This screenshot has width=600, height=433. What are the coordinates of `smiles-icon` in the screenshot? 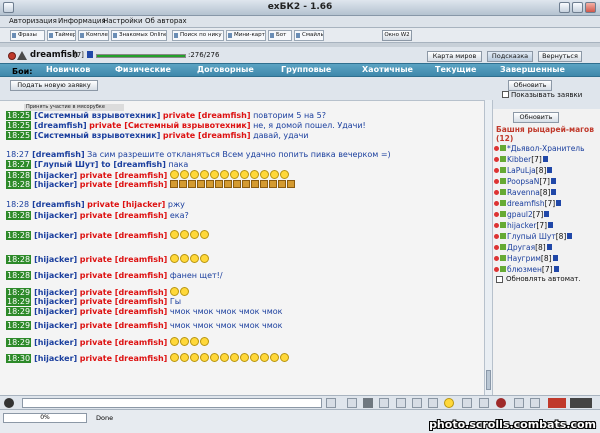 It's located at (449, 403).